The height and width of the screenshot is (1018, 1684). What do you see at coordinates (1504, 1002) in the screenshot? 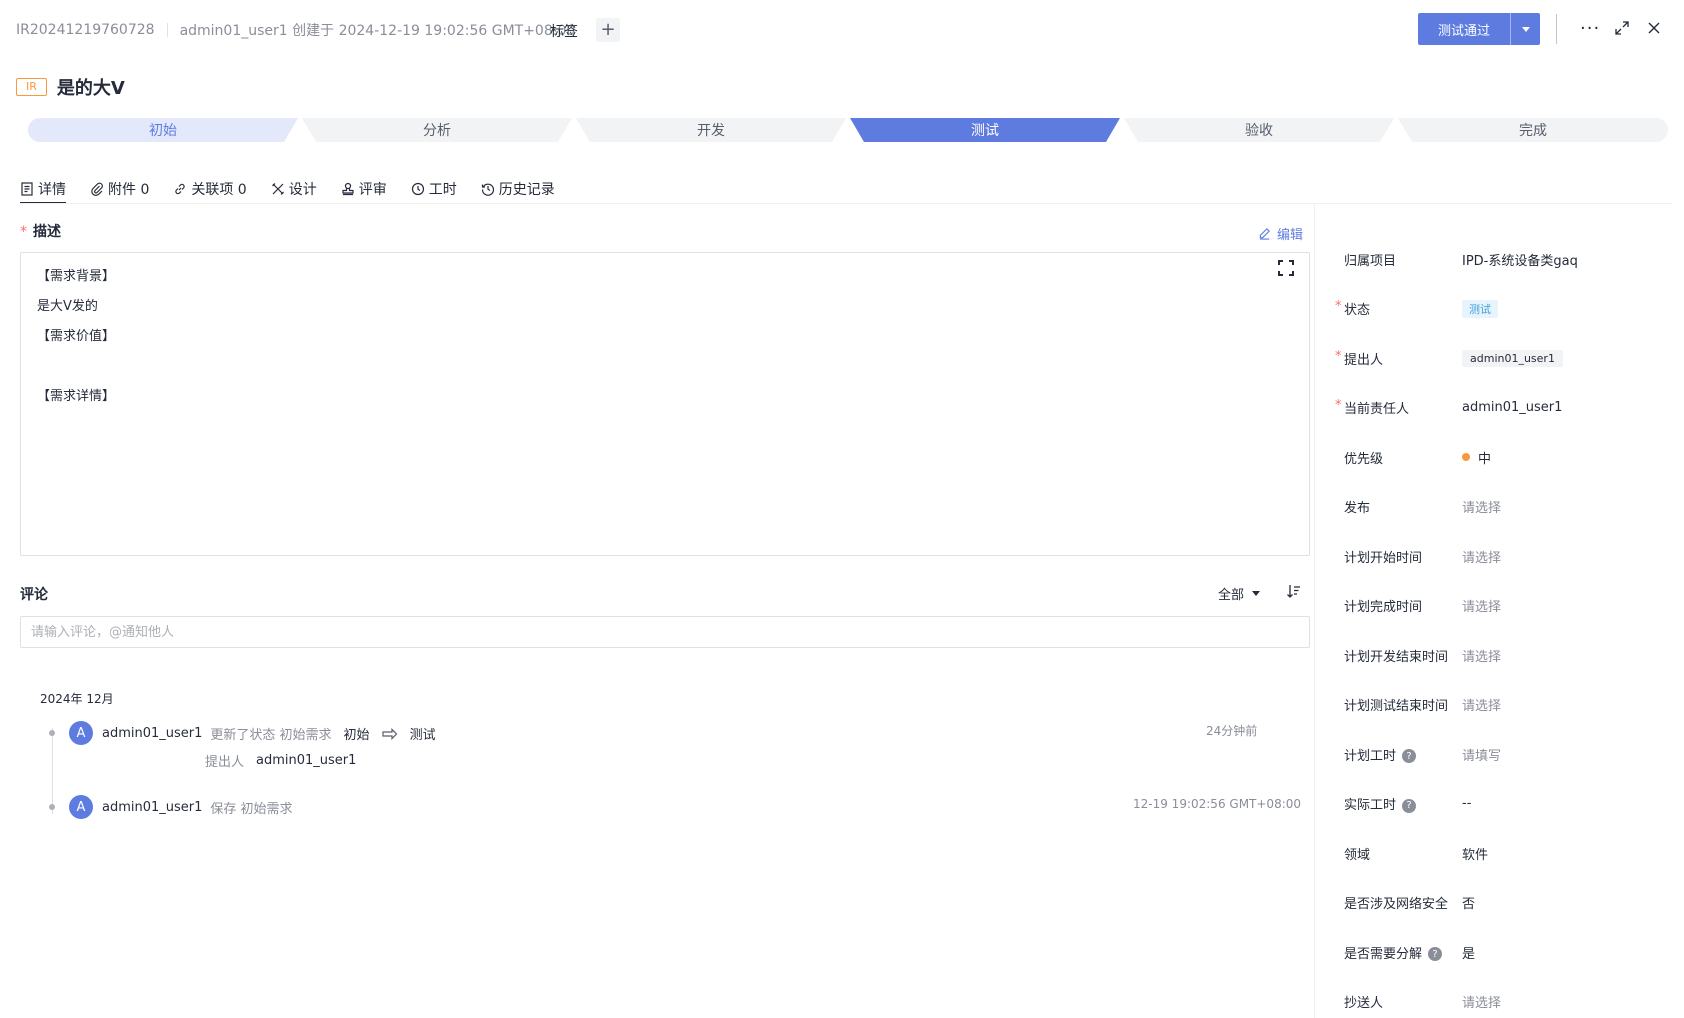
I see `field-row: 抄送人 请选择` at bounding box center [1504, 1002].